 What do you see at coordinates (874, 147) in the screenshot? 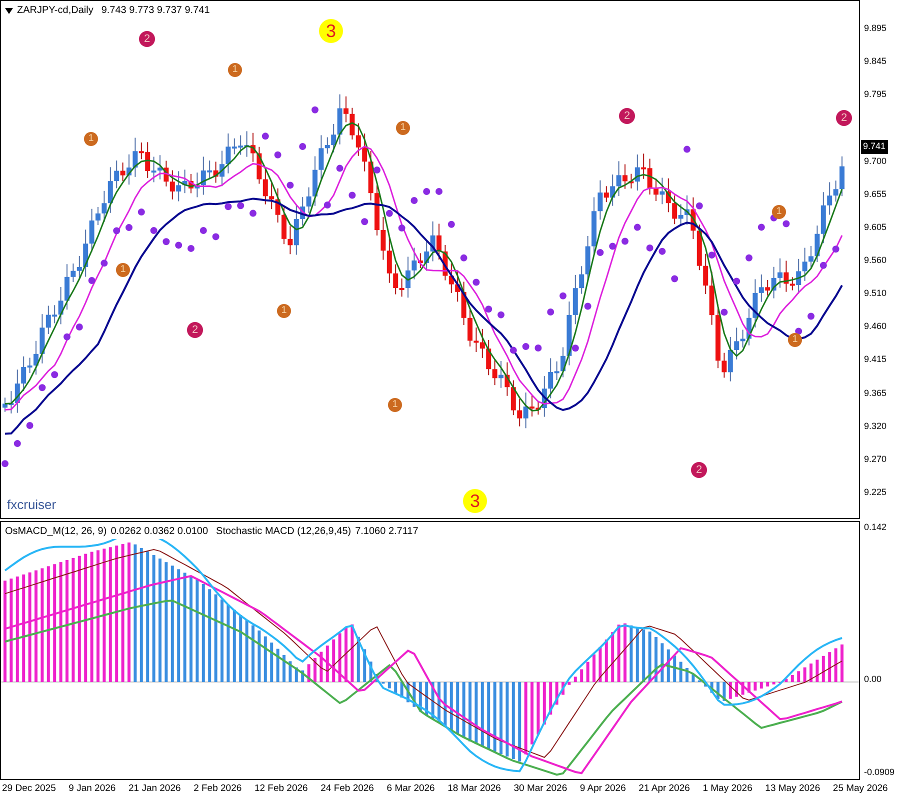
I see `current-price-tag: 9.741` at bounding box center [874, 147].